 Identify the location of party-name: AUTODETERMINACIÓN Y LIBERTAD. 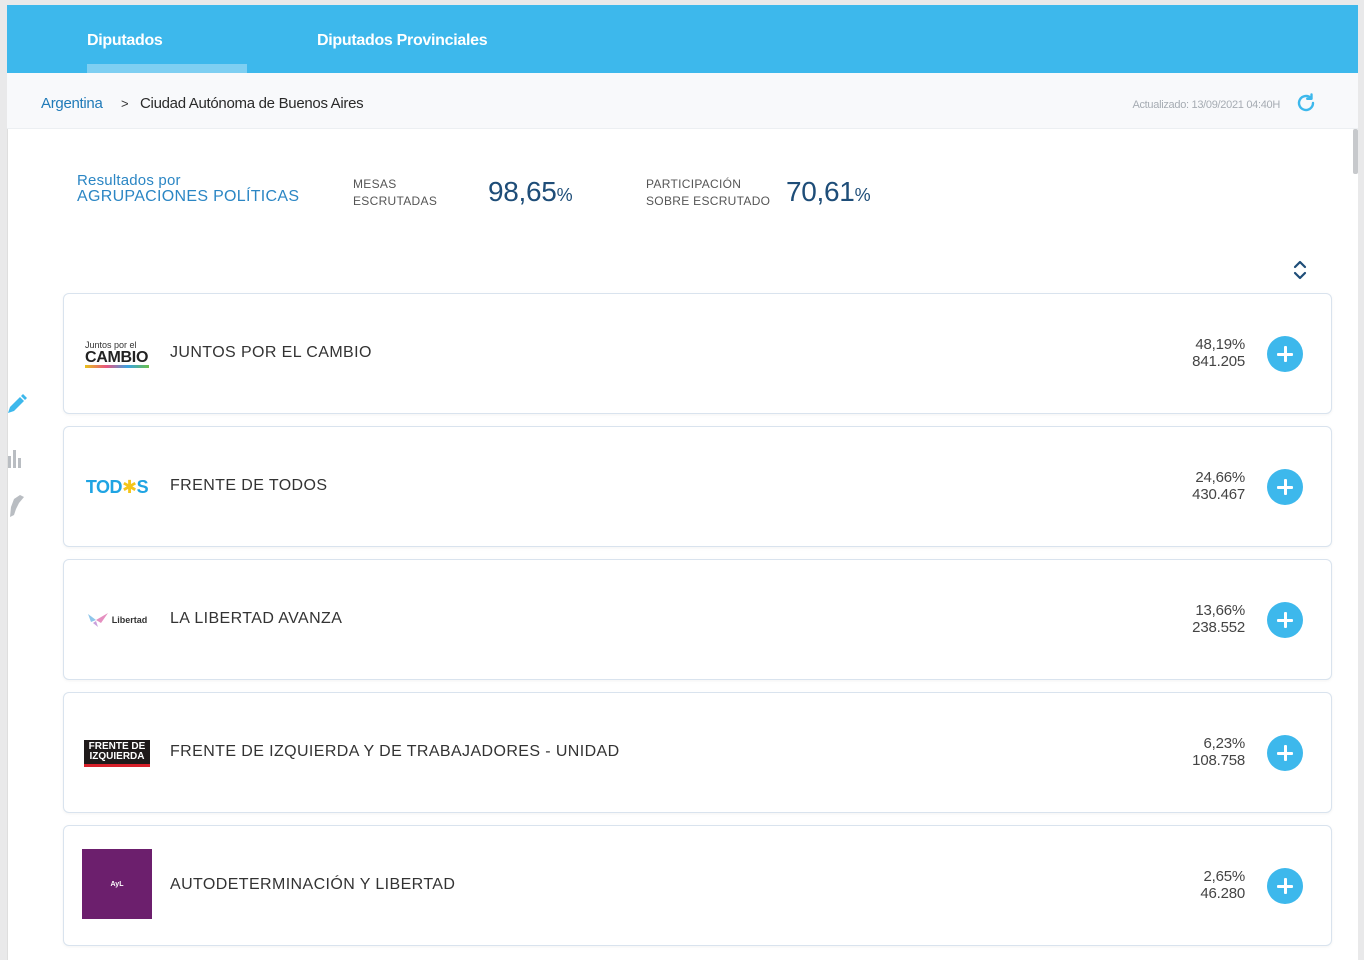
(313, 884).